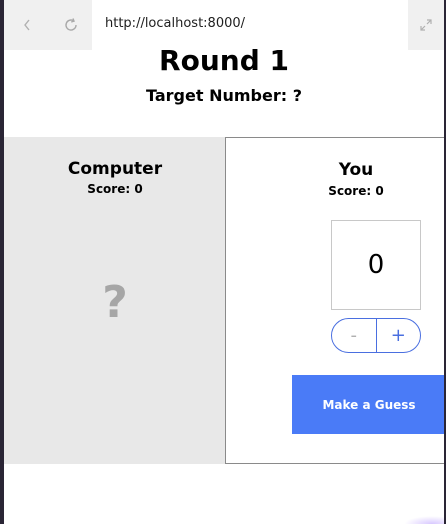  I want to click on expand-icon, so click(426, 25).